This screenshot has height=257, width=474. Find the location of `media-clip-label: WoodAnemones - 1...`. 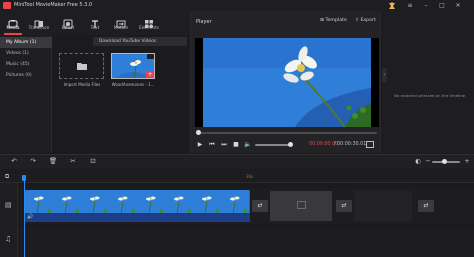

media-clip-label: WoodAnemones - 1... is located at coordinates (133, 84).